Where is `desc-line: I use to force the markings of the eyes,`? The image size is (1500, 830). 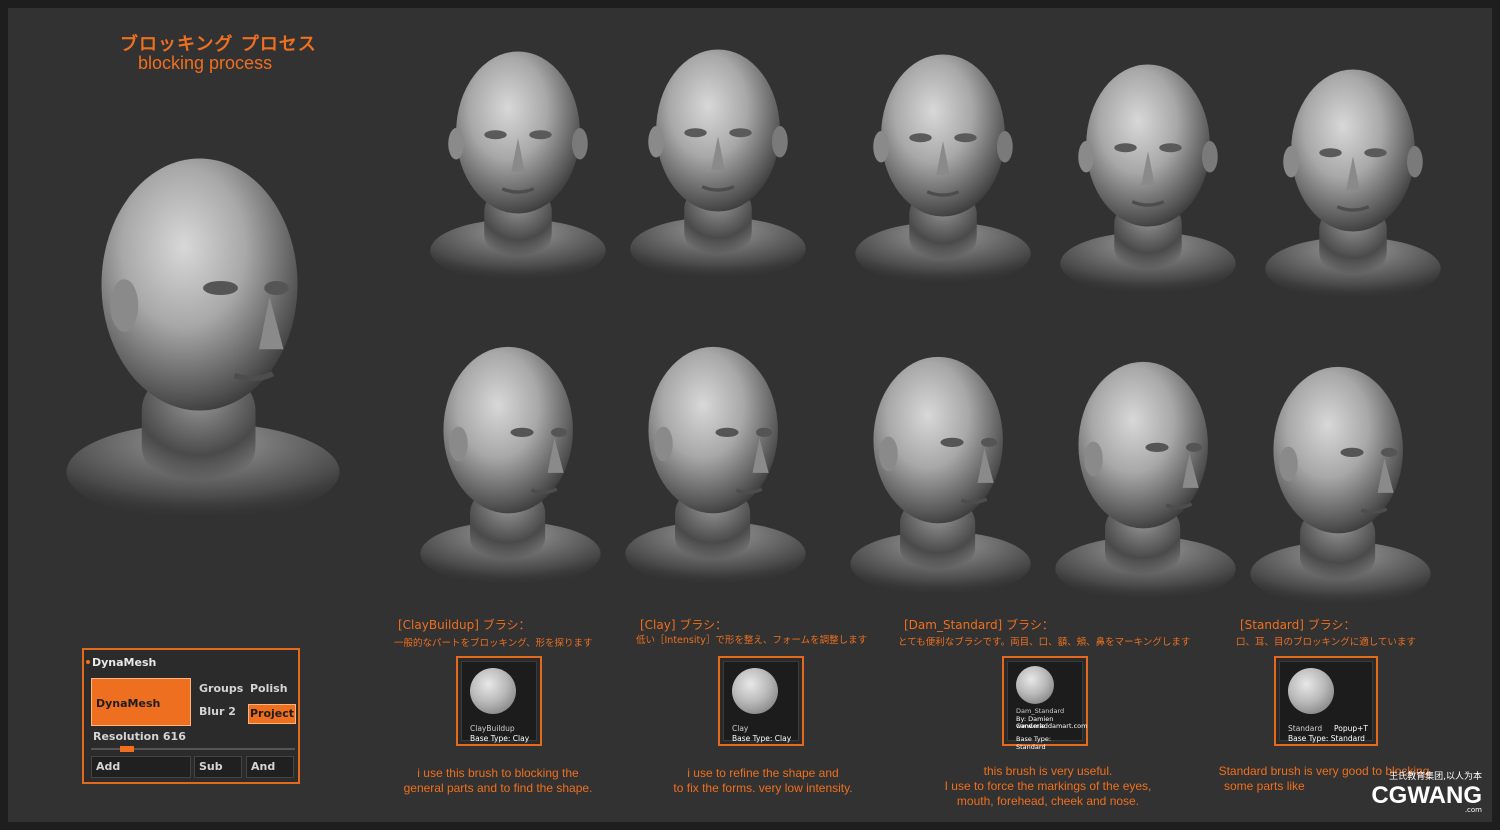
desc-line: I use to force the markings of the eyes, is located at coordinates (1048, 786).